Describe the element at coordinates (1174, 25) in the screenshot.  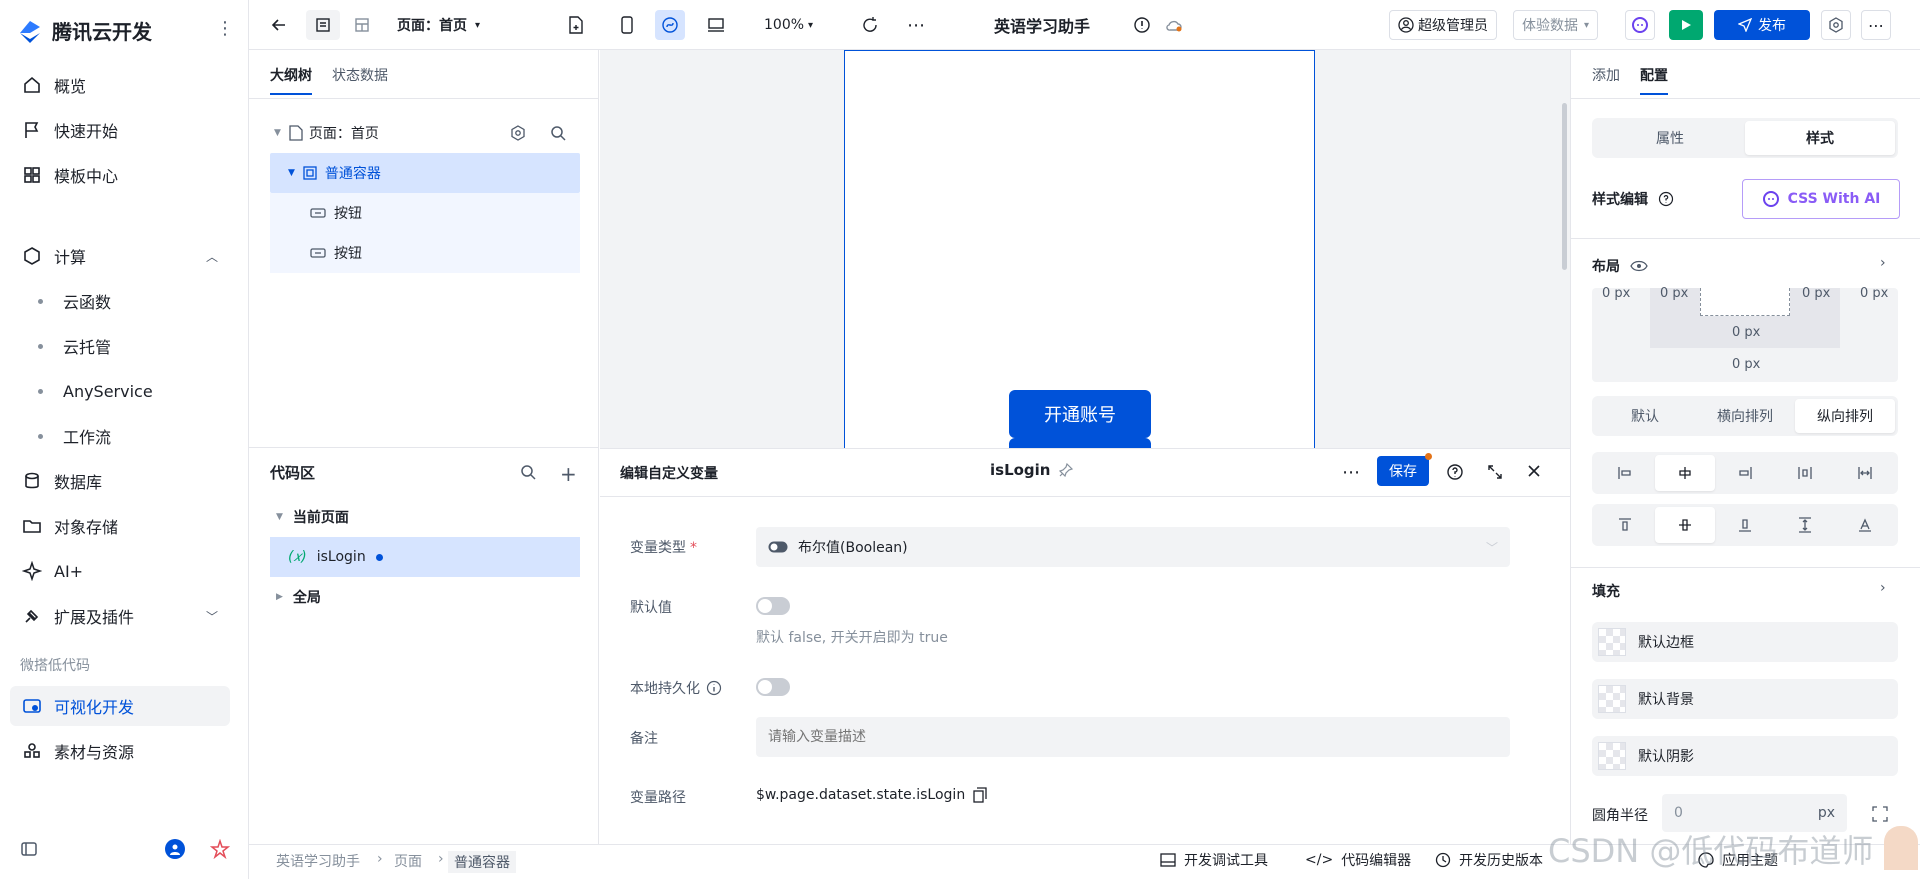
I see `cloud-sync-icon` at that location.